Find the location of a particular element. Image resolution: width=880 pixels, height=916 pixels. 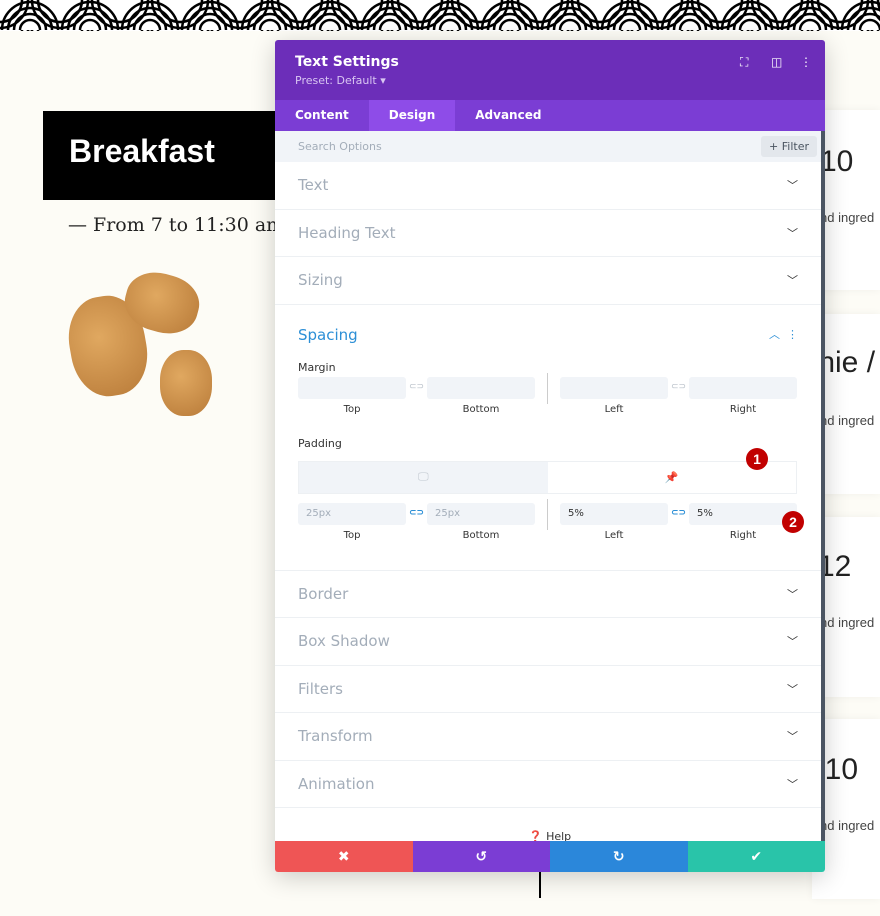

padding-left-input: 5% is located at coordinates (614, 513).